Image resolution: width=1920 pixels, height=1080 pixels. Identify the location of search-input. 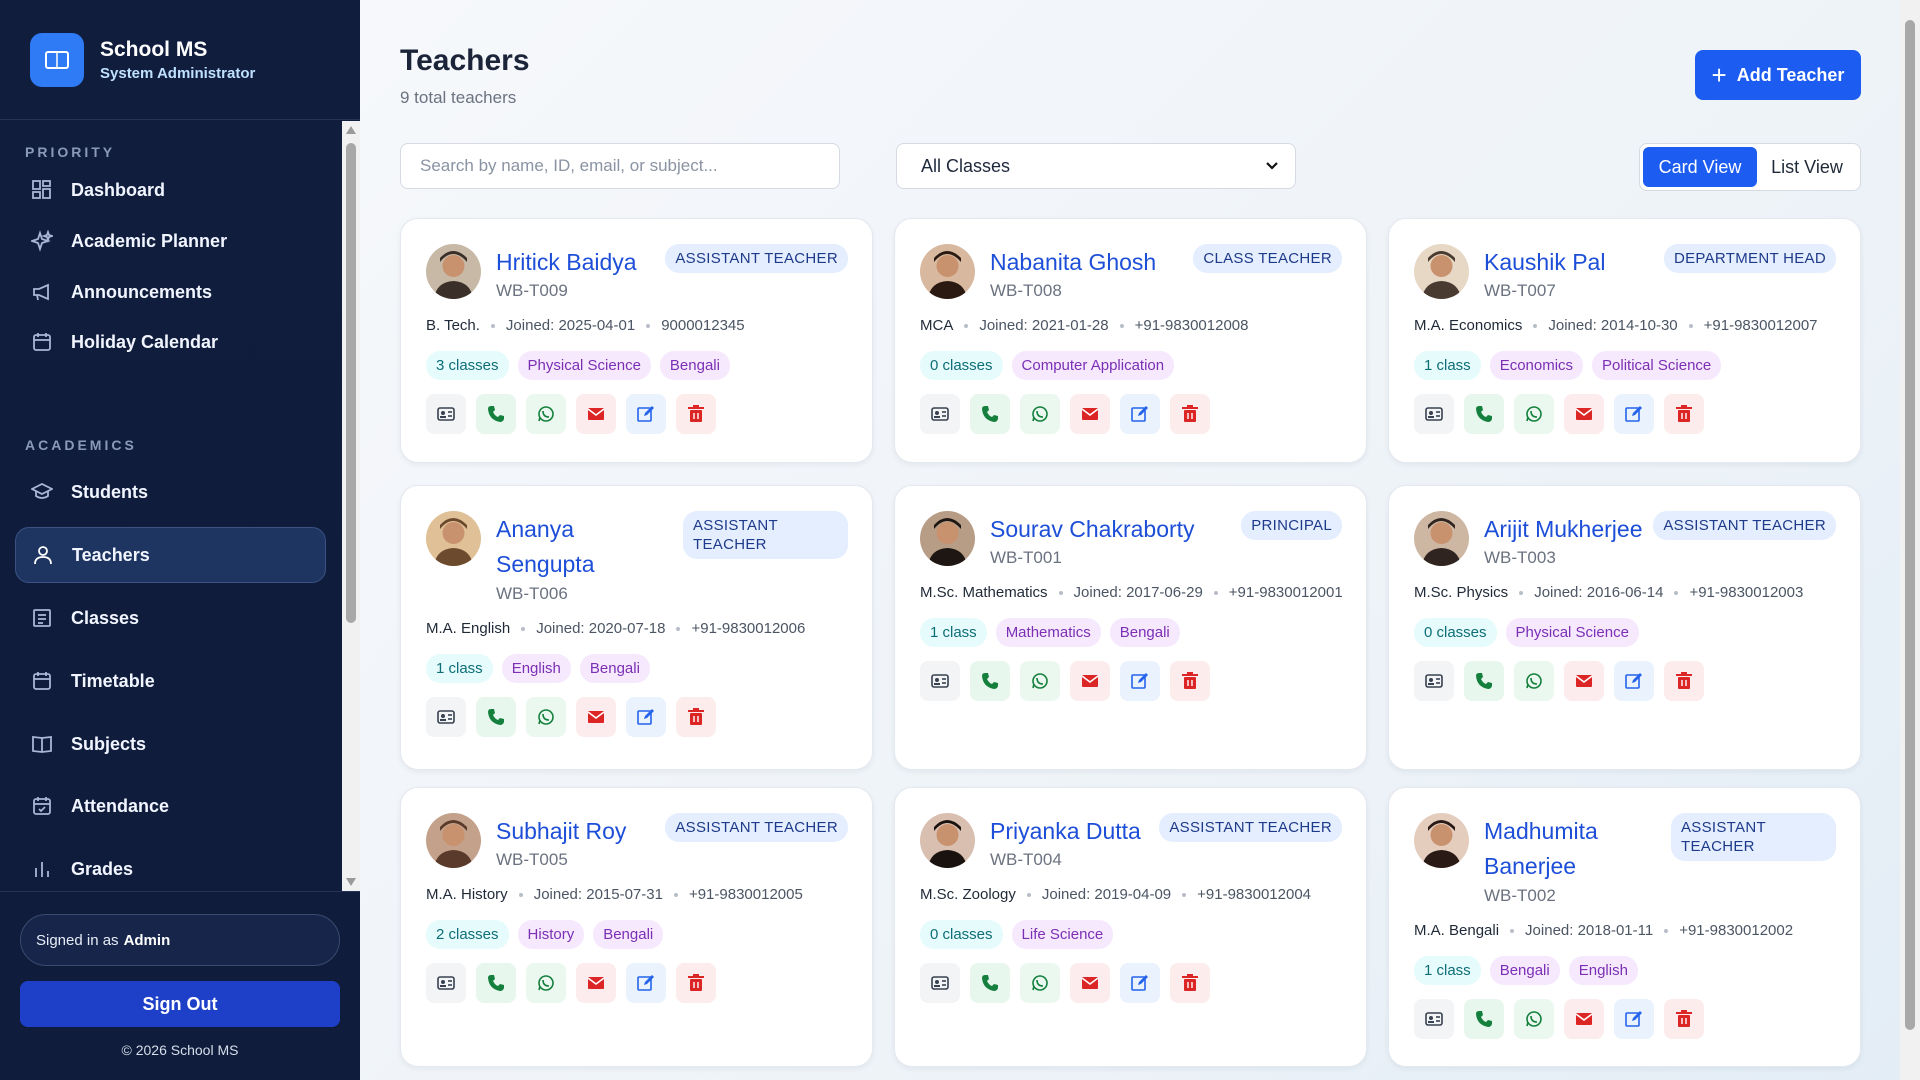
(620, 166).